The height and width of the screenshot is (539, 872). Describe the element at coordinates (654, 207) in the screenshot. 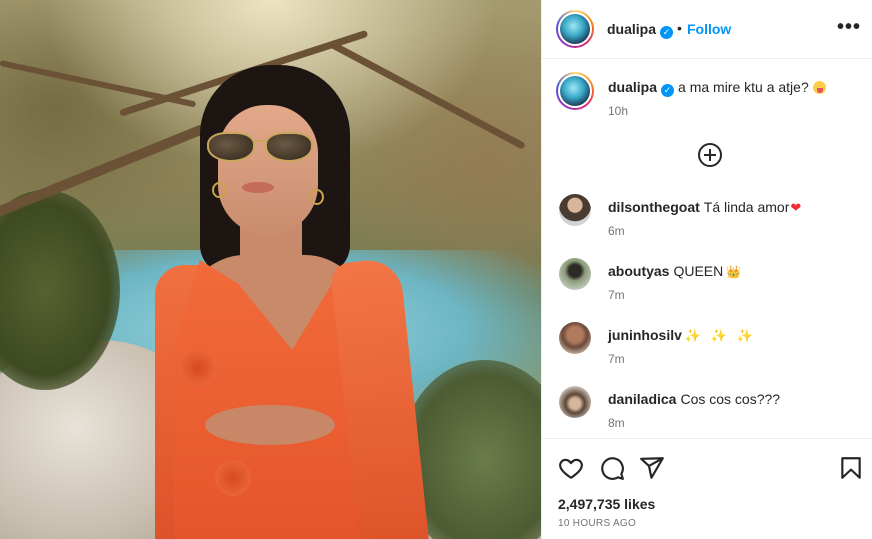

I see `comment-username: dilsonthegoat` at that location.